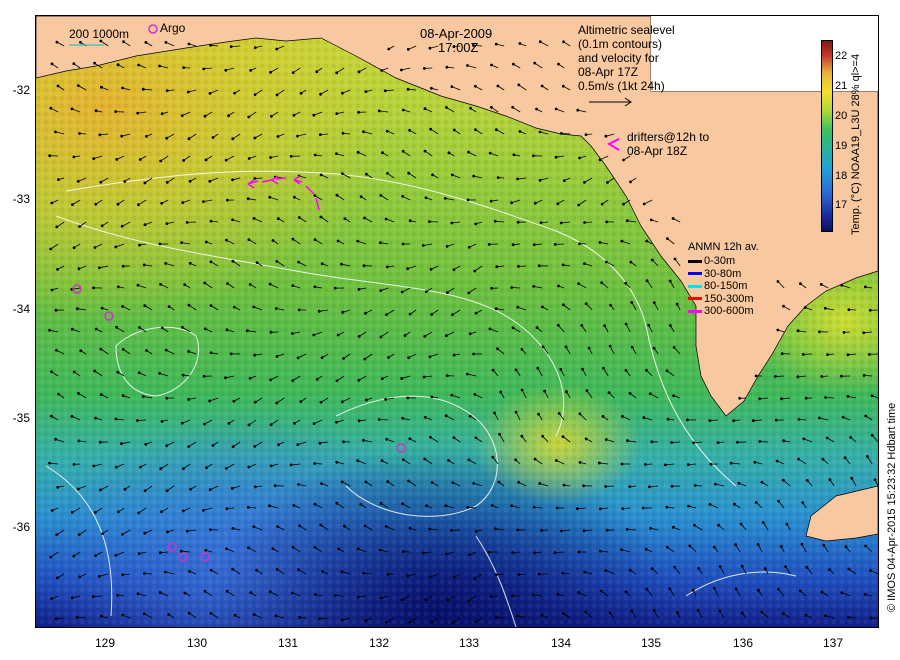  I want to click on altimetry-note-2: (0.1m contours), so click(620, 44).